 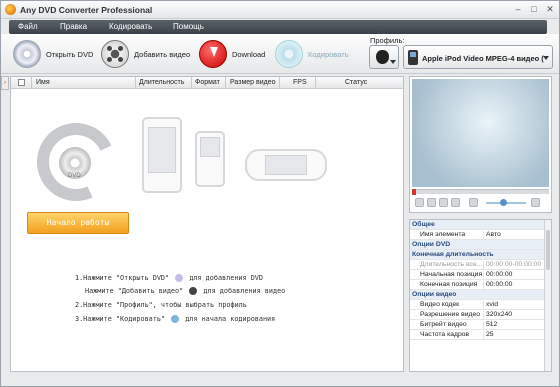 I want to click on add-video-label: Добавить видео, so click(x=162, y=54).